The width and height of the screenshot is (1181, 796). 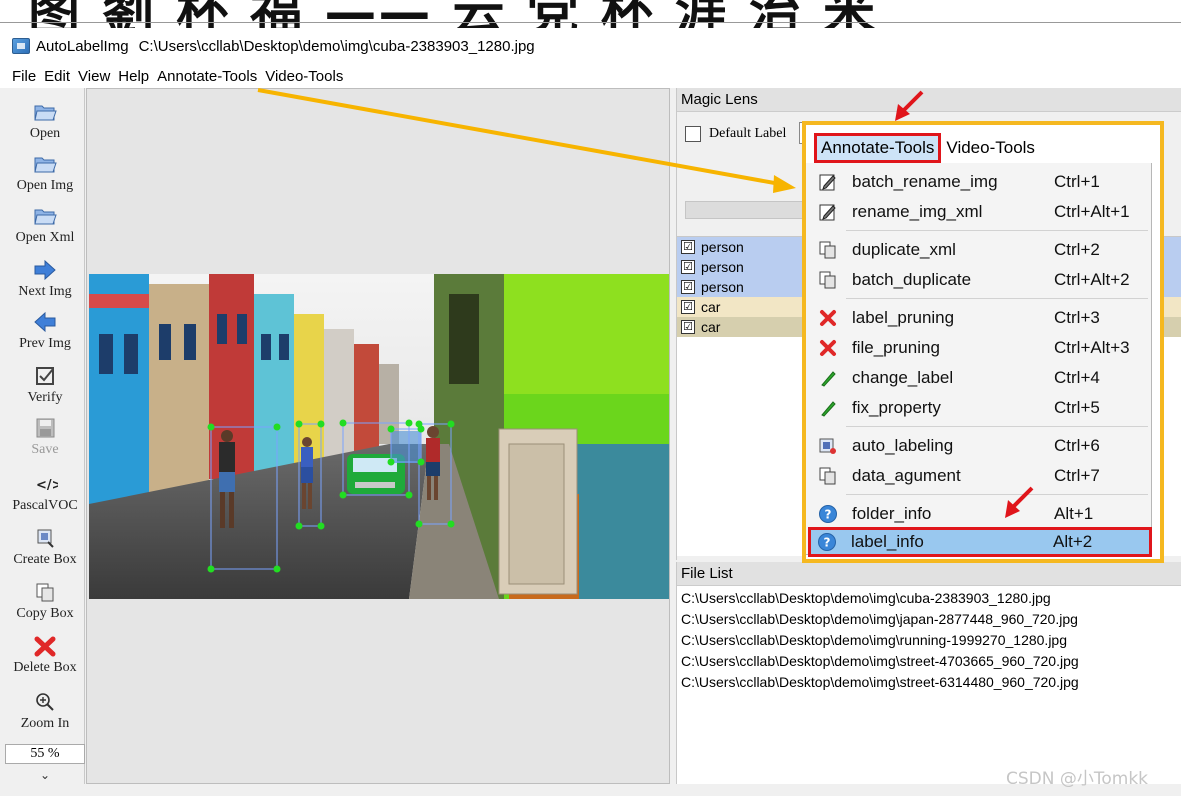 I want to click on dropdown-menu-header: Annotate-Tools Video-Tools, so click(x=924, y=148).